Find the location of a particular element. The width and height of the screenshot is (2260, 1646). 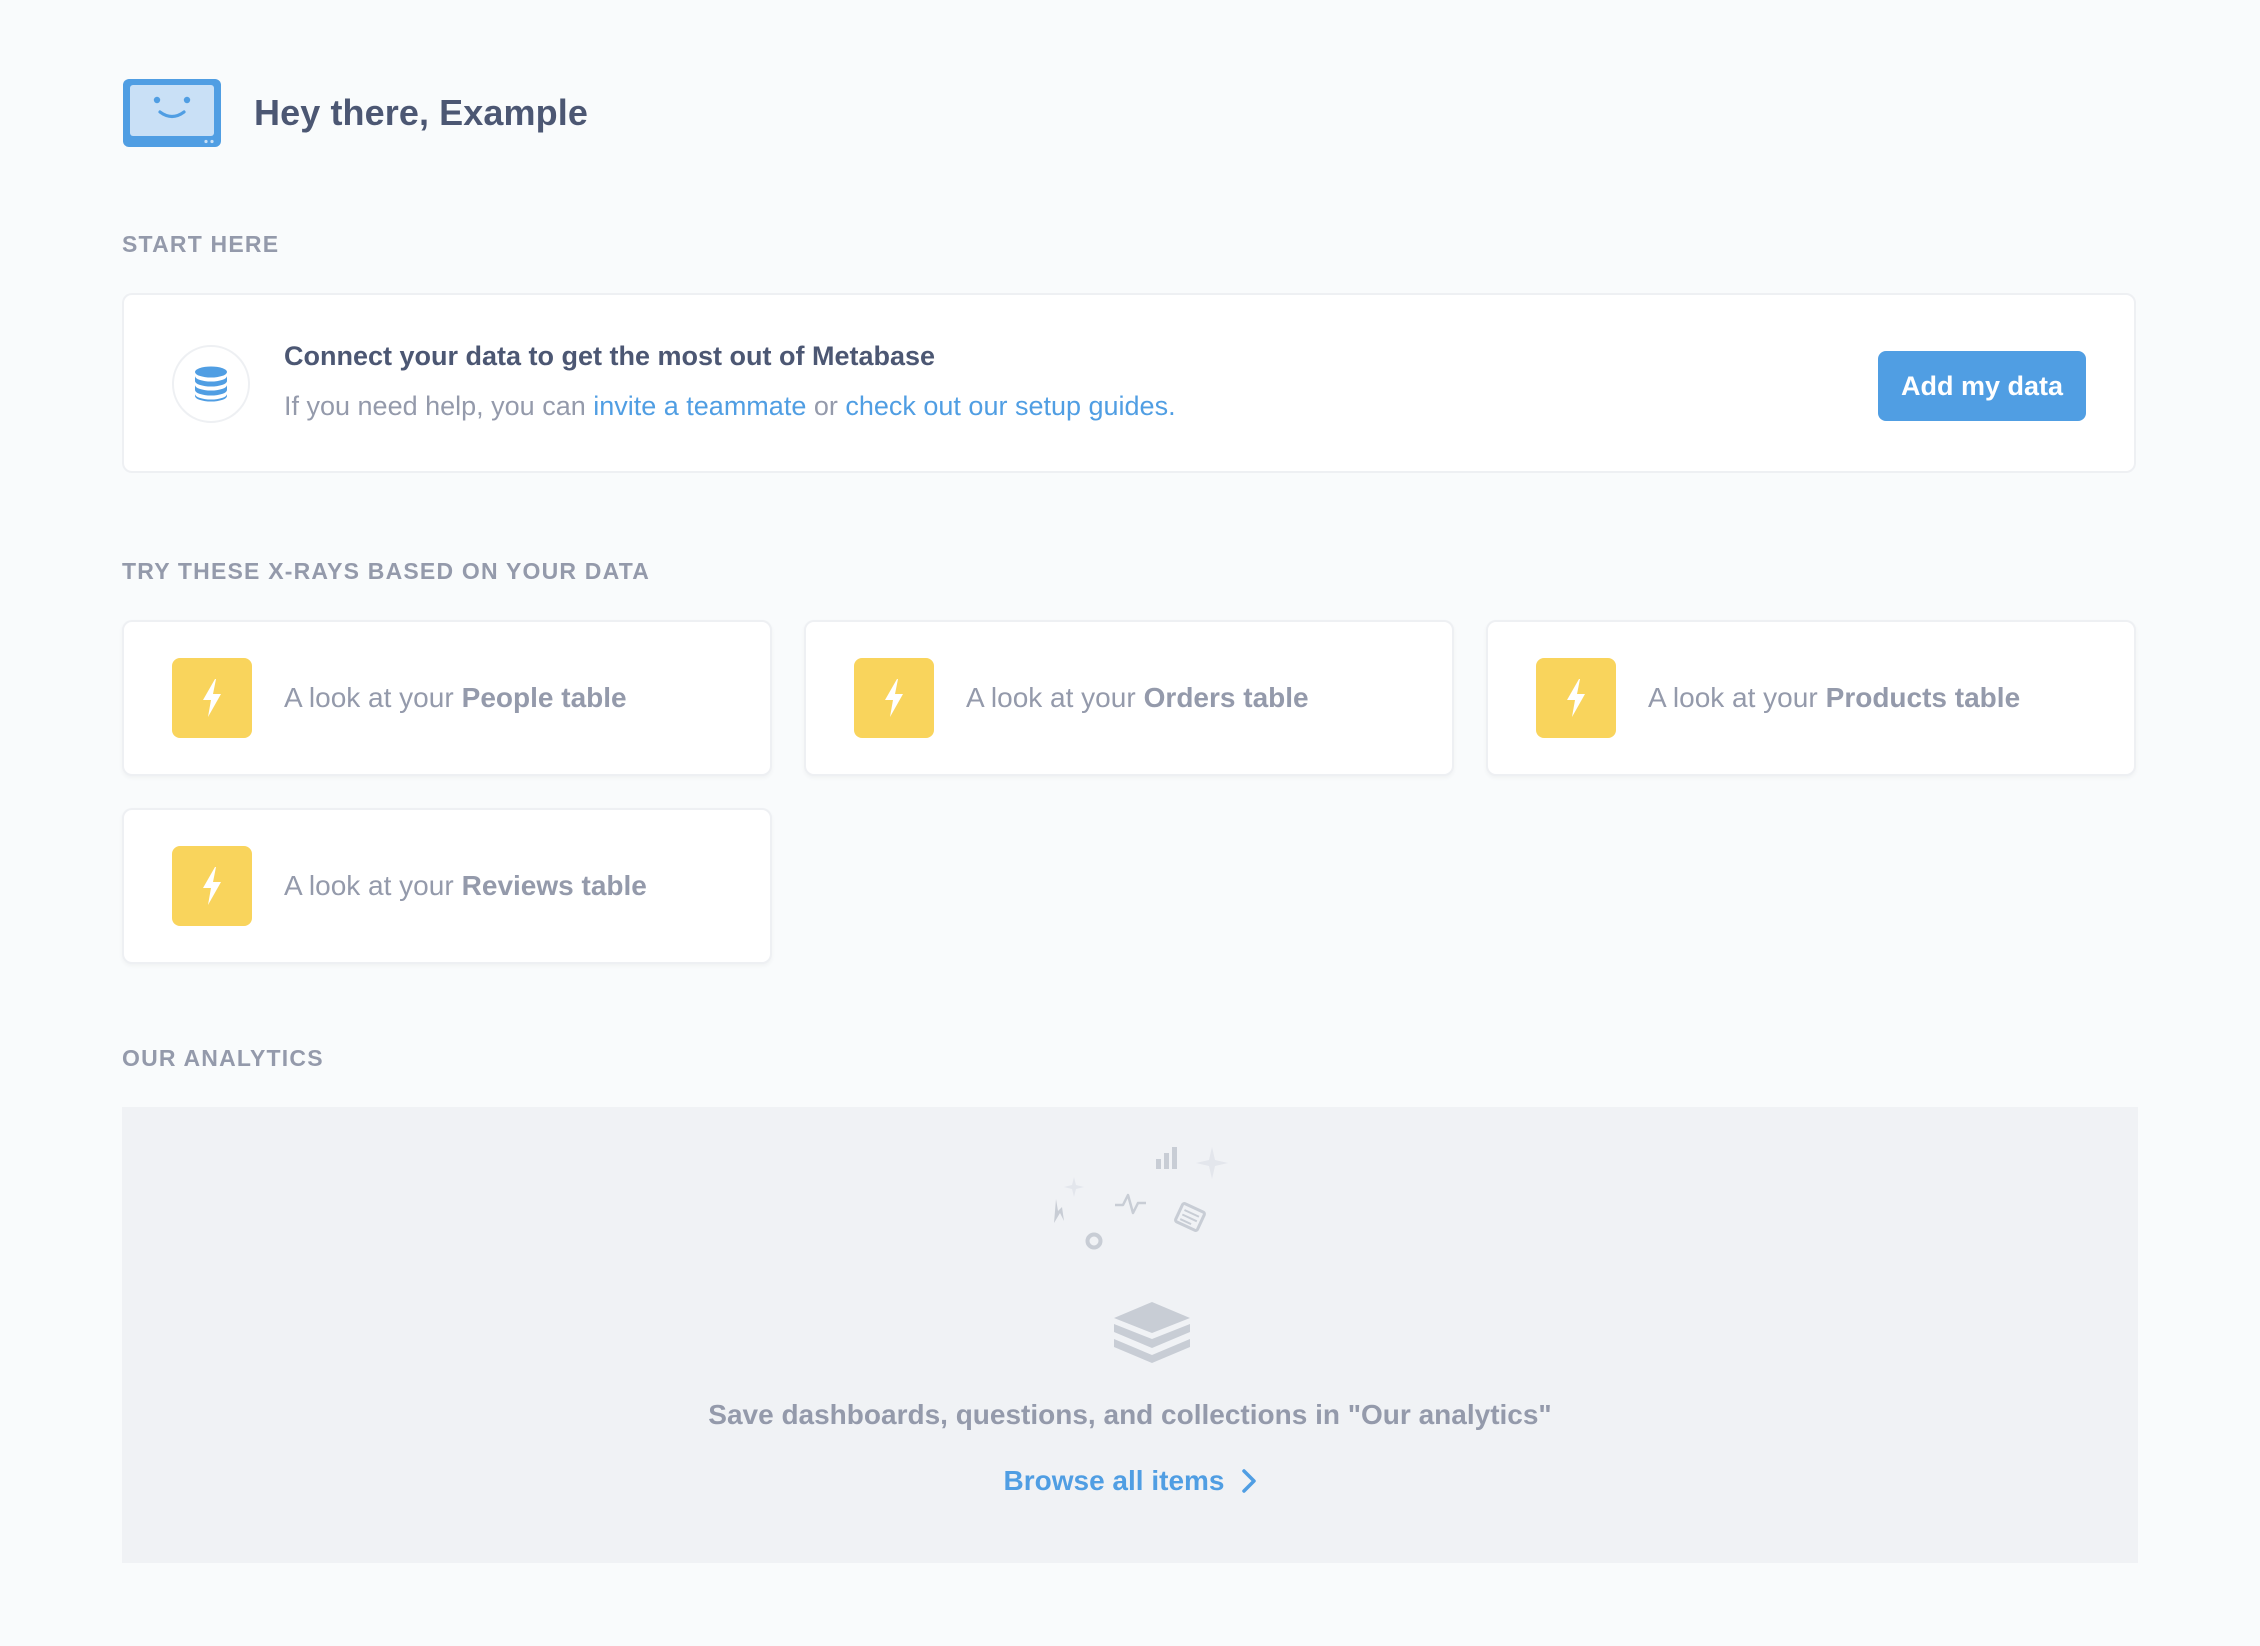

xray-label: A look at your Products table is located at coordinates (1834, 698).